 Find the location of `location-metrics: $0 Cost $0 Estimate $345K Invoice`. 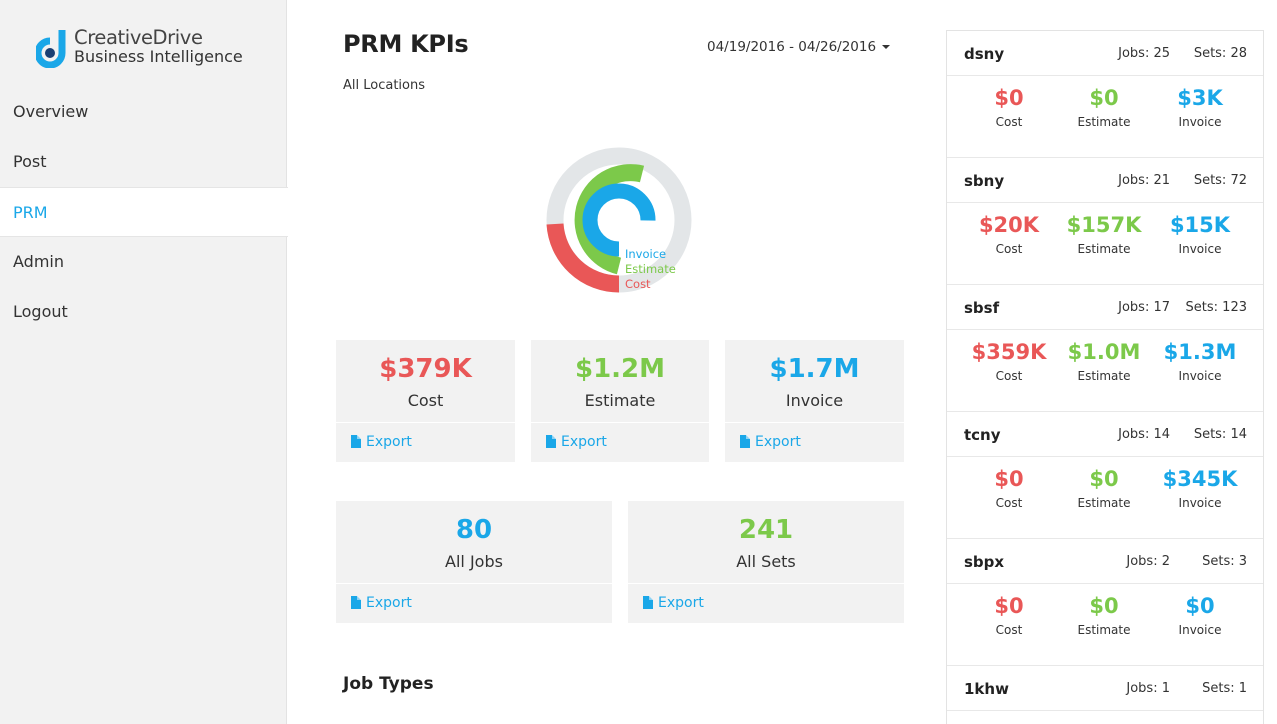

location-metrics: $0 Cost $0 Estimate $345K Invoice is located at coordinates (1105, 498).